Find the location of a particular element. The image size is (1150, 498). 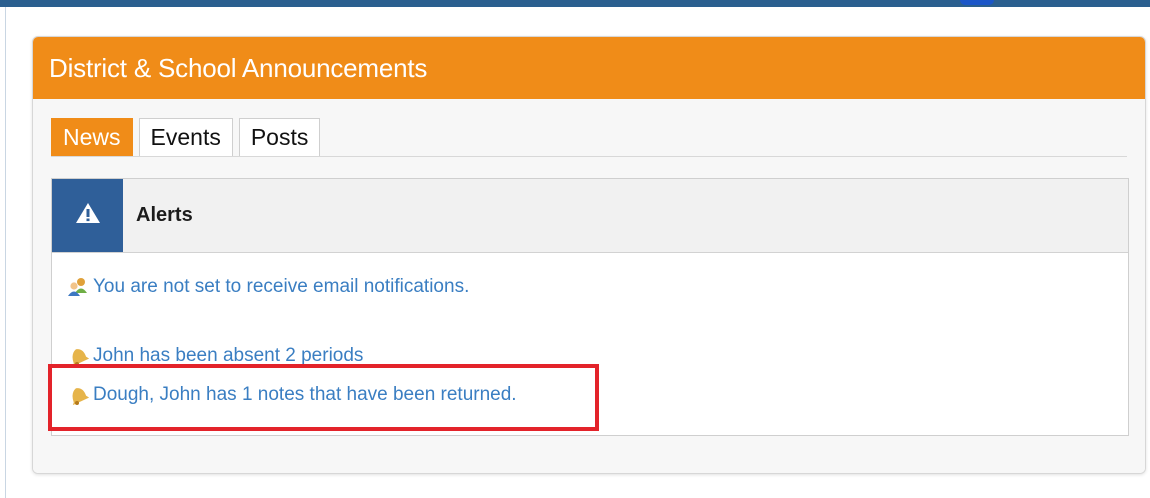

tab-events: Events is located at coordinates (185, 137).